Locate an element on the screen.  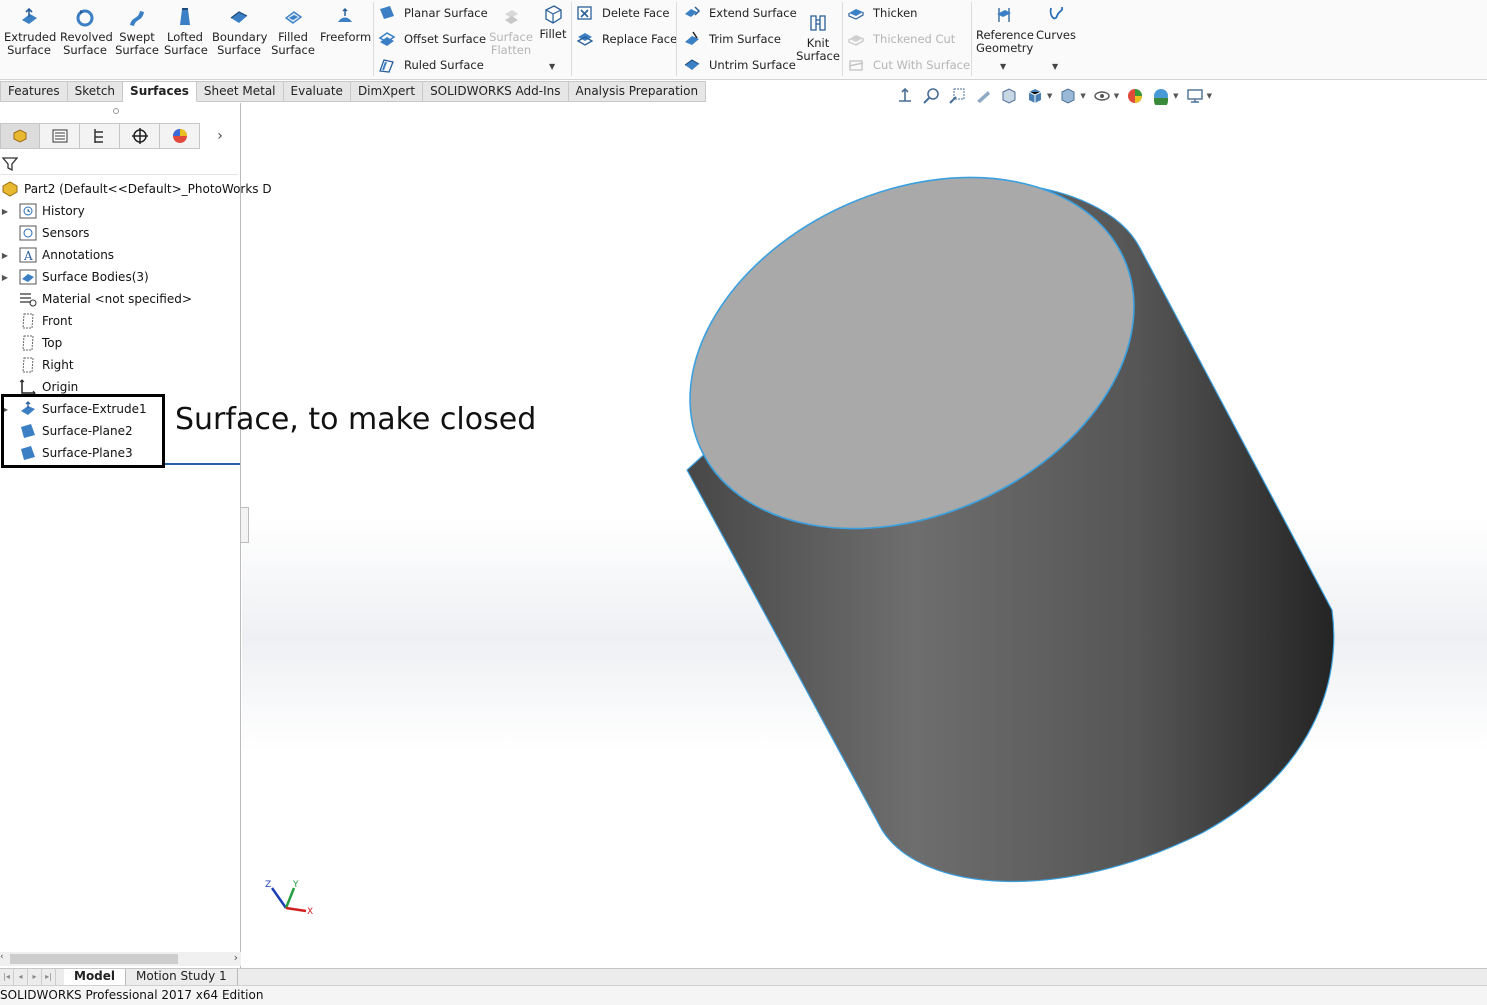
previous-tab-icon: ◂ is located at coordinates (21, 977).